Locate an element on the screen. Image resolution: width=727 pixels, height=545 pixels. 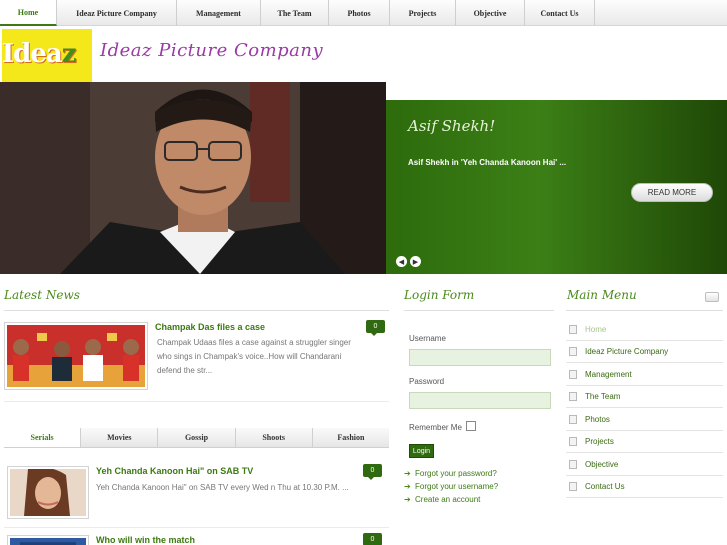
menu-item-home: Home is located at coordinates (644, 330).